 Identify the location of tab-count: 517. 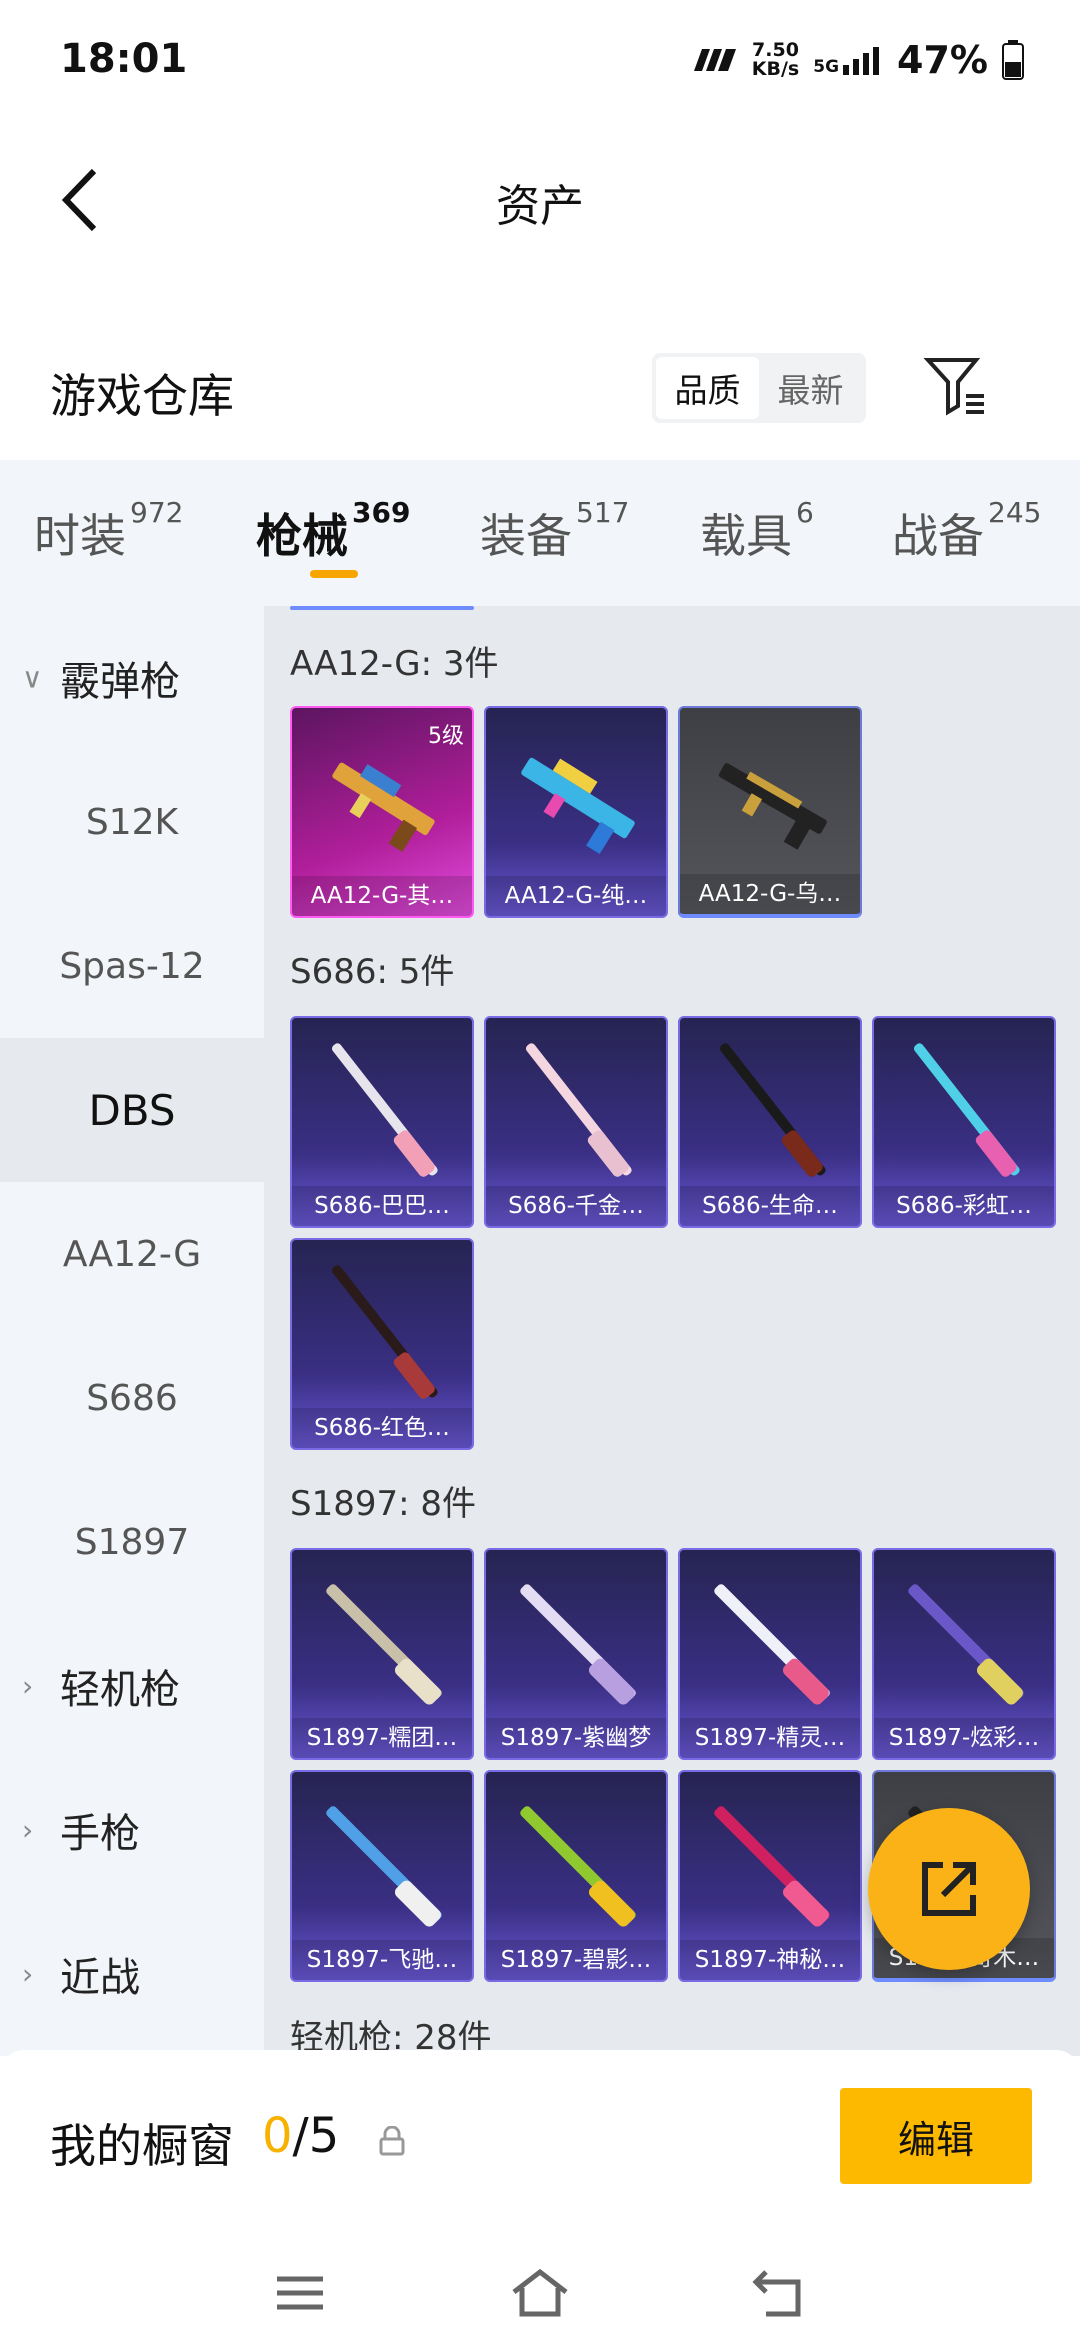
(603, 512).